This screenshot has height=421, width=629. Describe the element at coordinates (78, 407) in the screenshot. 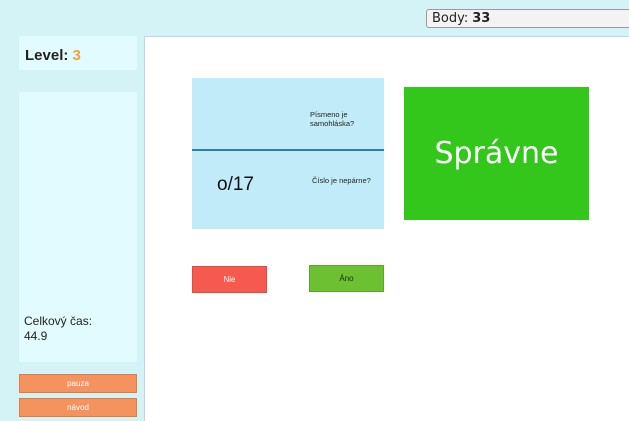

I see `guide-button: návod` at that location.